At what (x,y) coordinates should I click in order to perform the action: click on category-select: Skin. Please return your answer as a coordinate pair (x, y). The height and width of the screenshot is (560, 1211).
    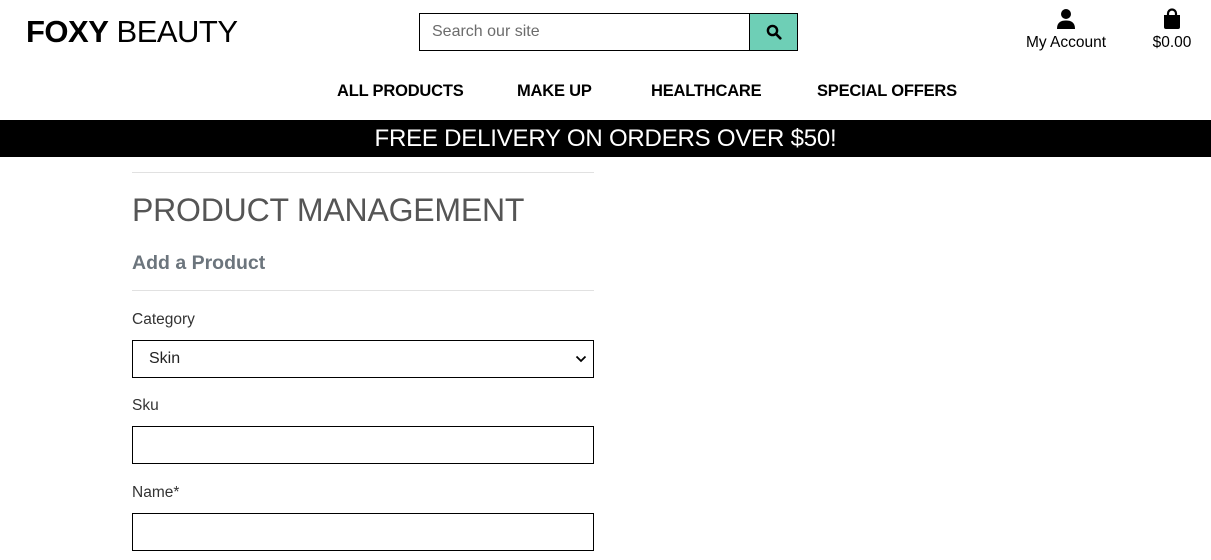
    Looking at the image, I should click on (363, 359).